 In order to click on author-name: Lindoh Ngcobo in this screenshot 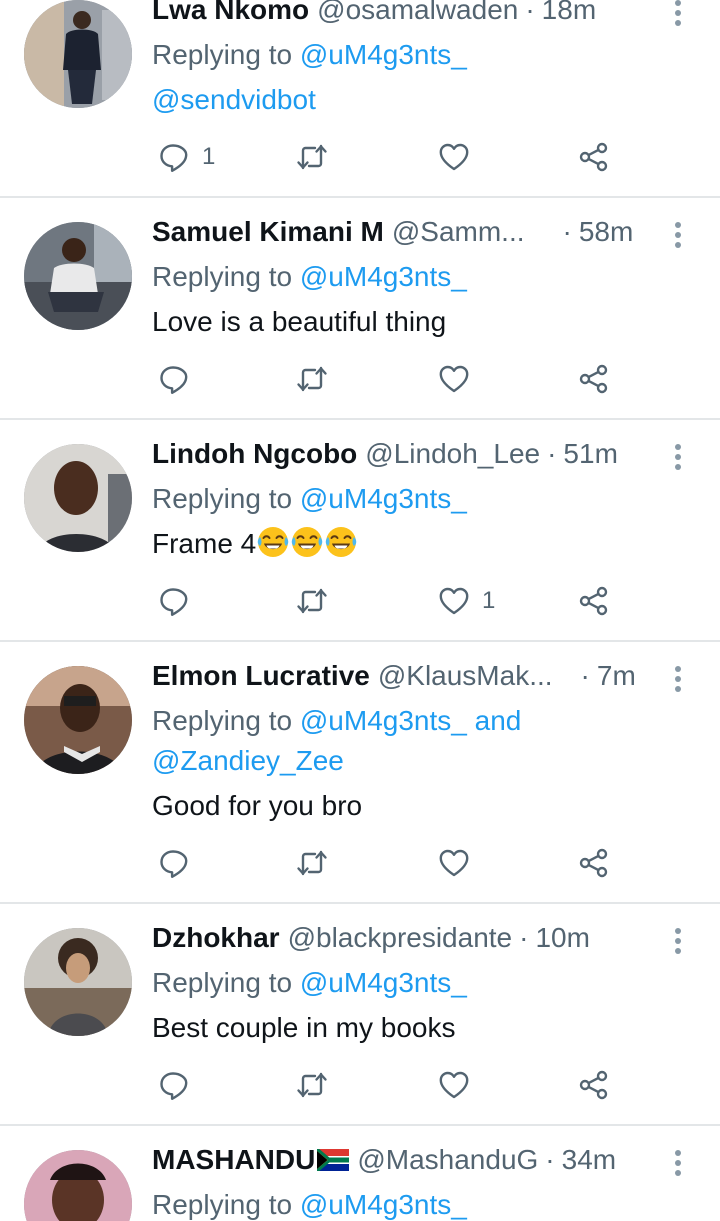, I will do `click(254, 454)`.